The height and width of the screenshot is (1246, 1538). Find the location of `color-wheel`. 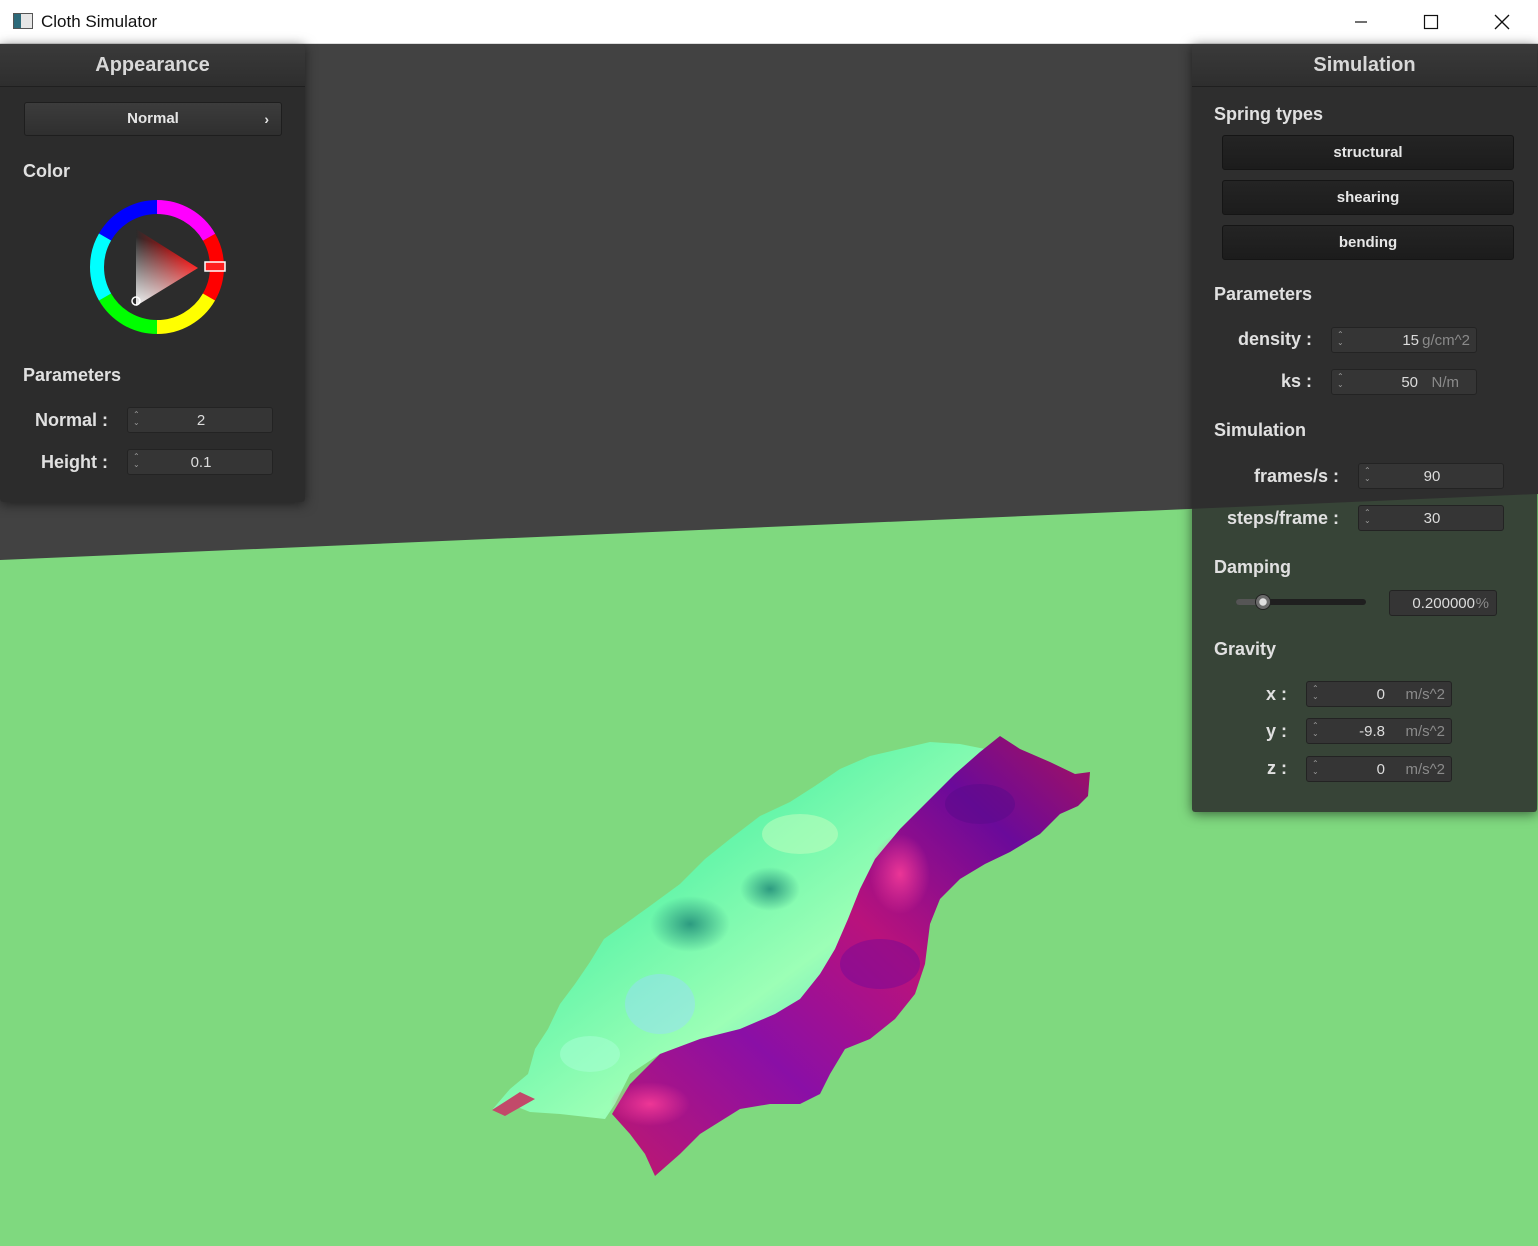

color-wheel is located at coordinates (158, 268).